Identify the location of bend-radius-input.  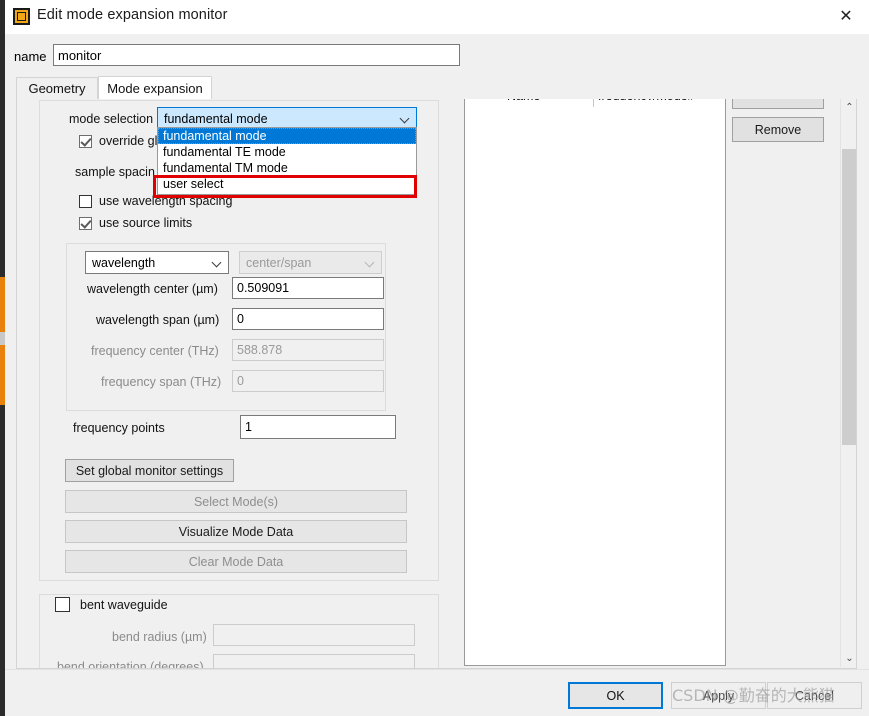
(314, 635).